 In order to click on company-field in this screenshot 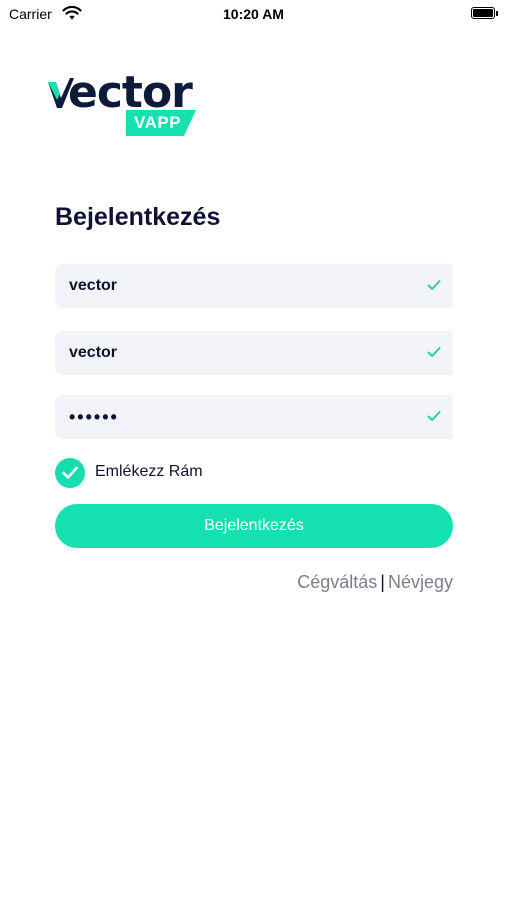, I will do `click(254, 286)`.